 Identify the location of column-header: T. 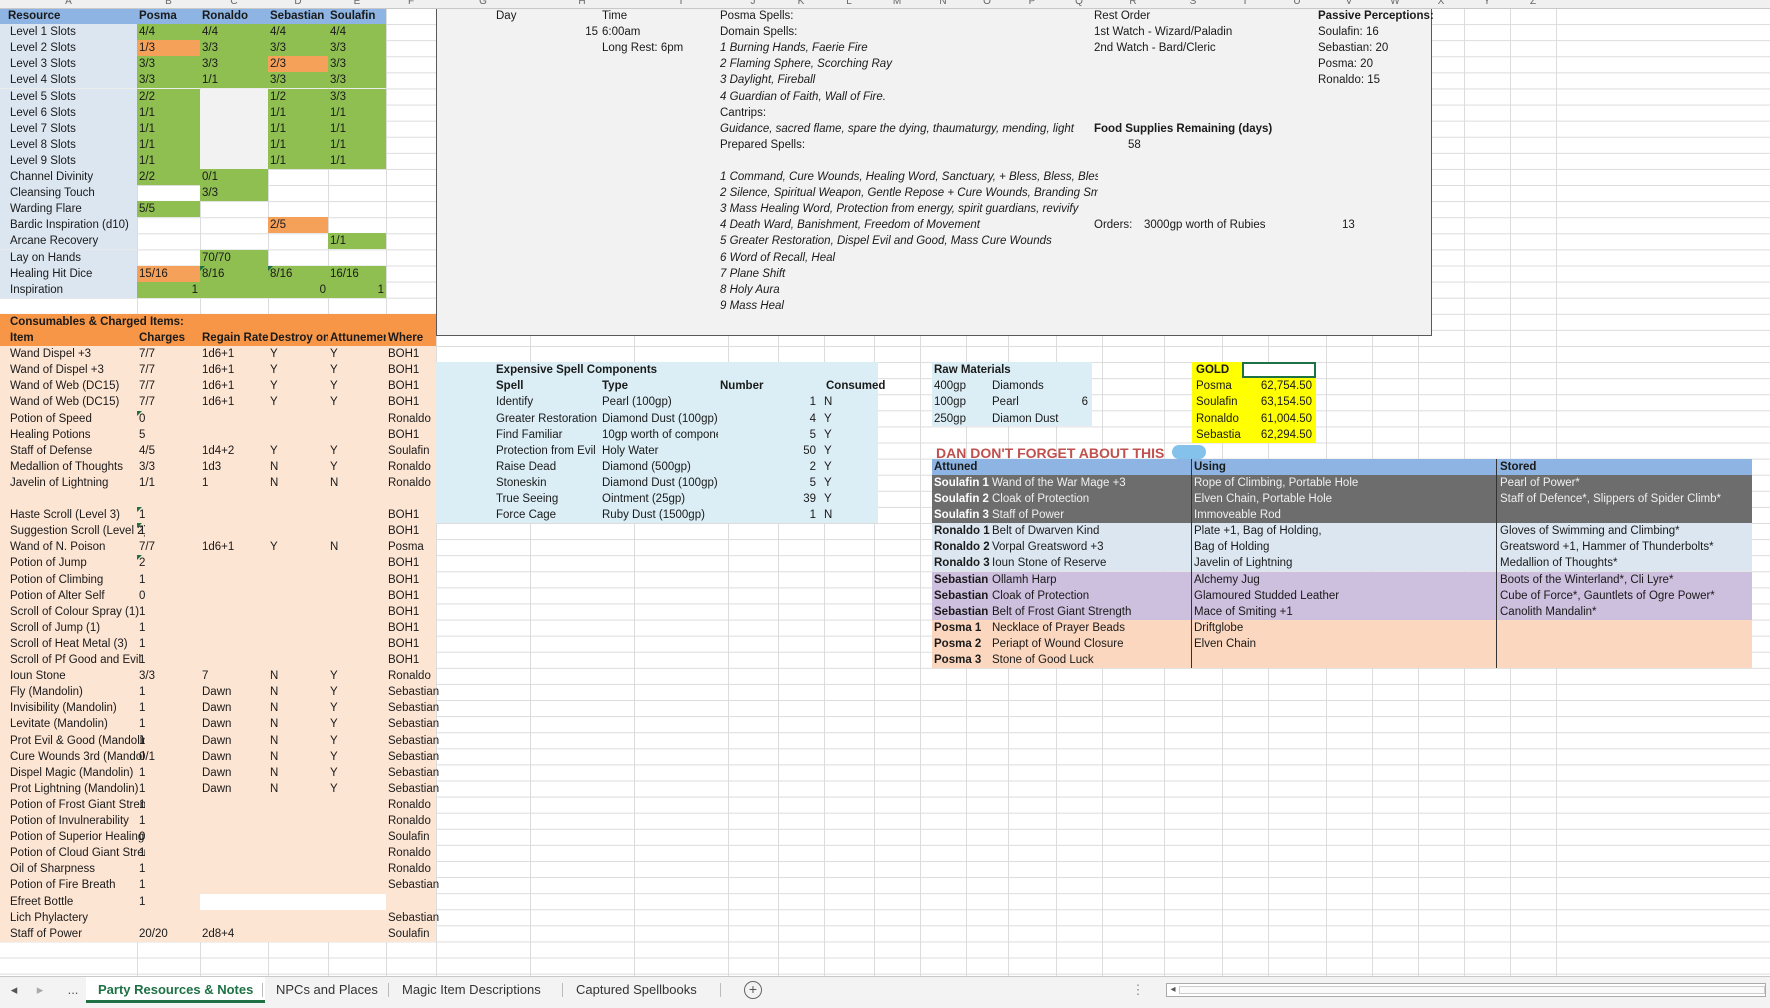
(1245, 3).